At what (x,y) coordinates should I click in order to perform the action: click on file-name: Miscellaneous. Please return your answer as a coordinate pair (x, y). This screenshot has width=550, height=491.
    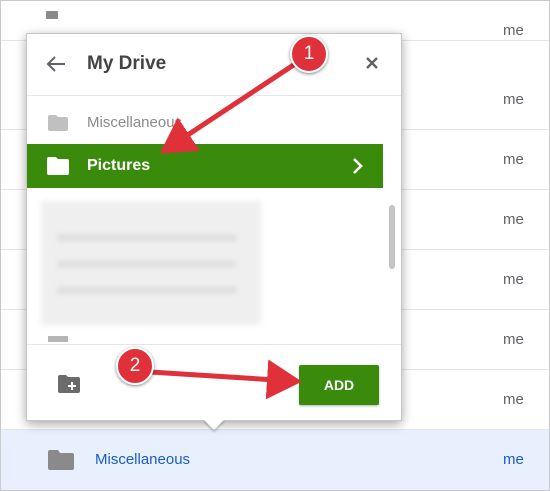
    Looking at the image, I should click on (143, 459).